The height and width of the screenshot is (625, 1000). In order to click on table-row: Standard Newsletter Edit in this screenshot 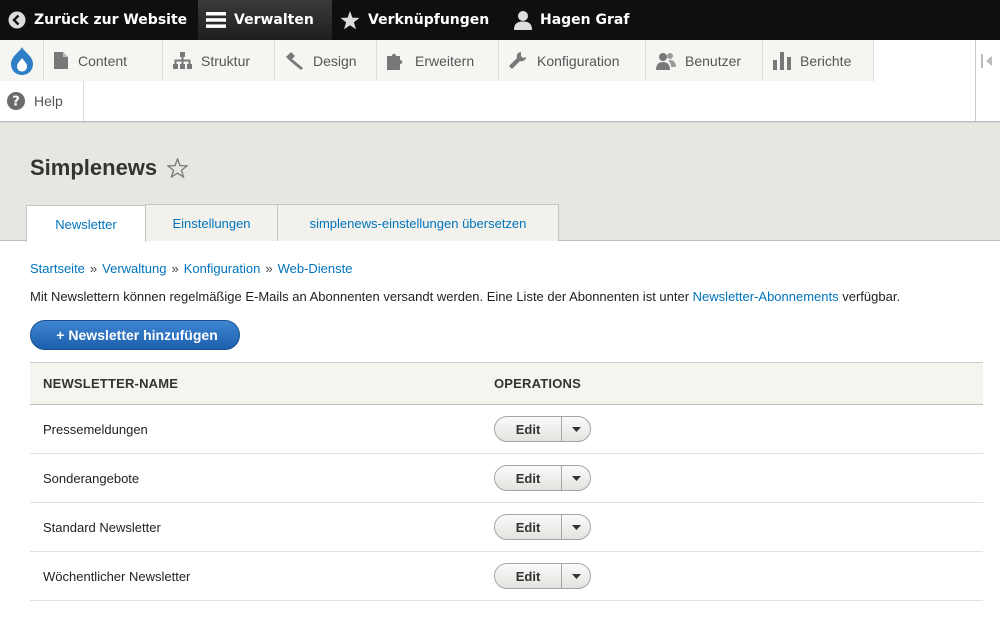, I will do `click(506, 527)`.